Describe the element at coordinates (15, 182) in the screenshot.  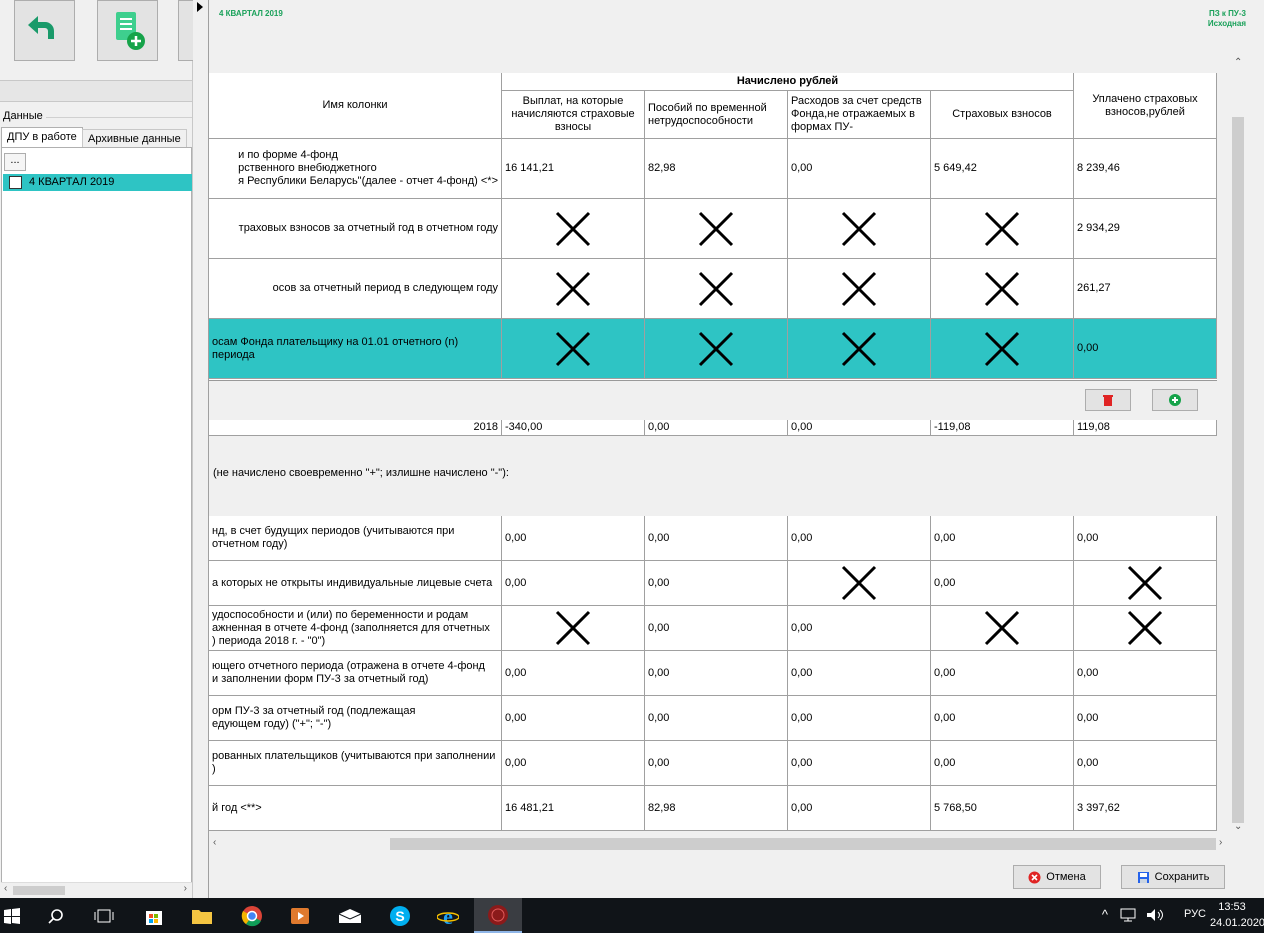
I see `tree-item-checkbox` at that location.